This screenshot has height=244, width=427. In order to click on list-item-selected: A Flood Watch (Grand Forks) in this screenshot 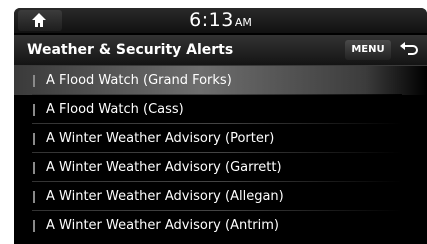, I will do `click(220, 80)`.